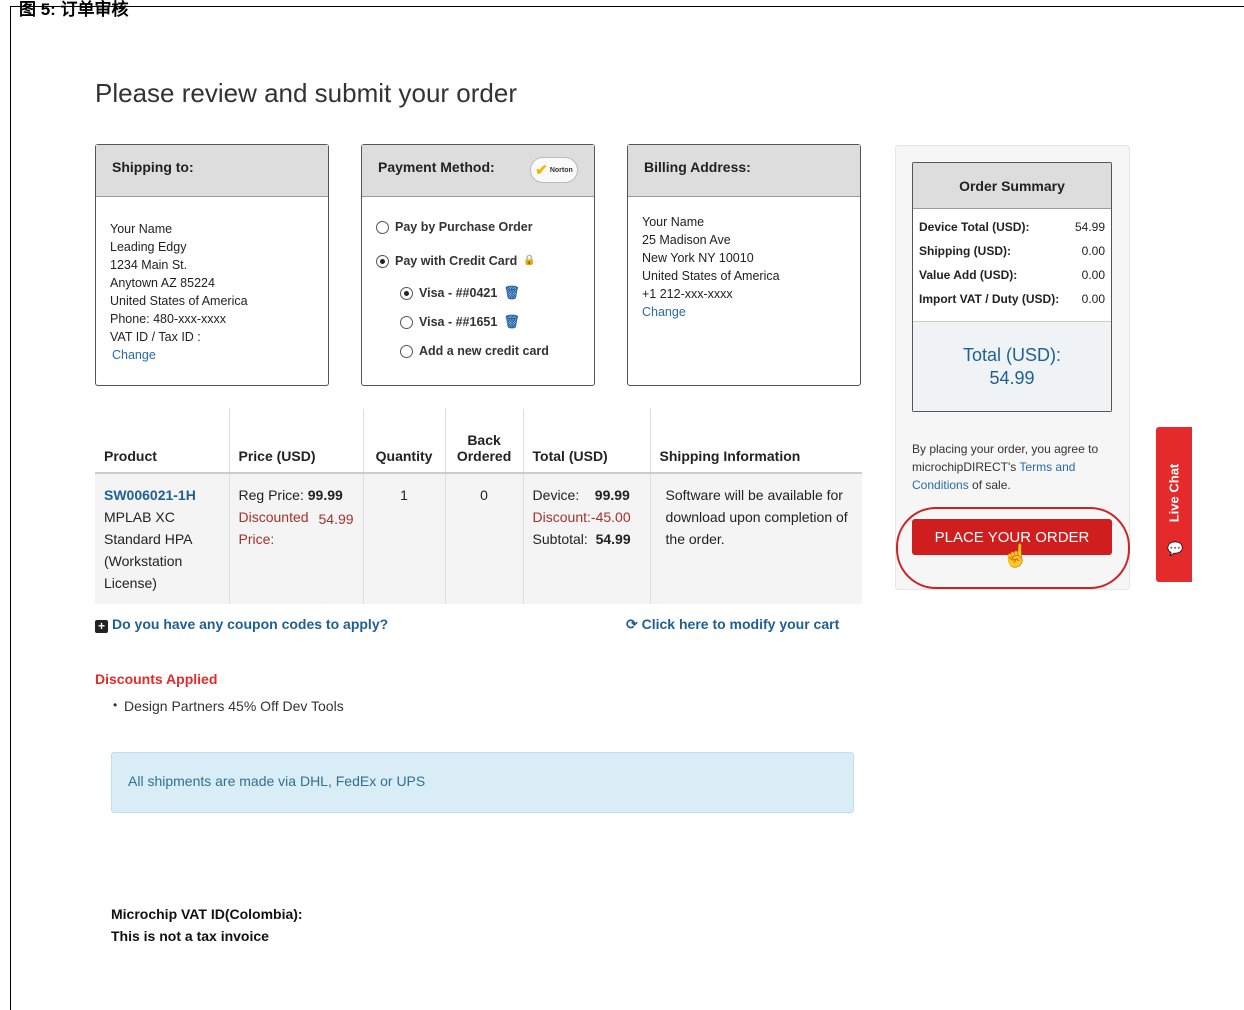  Describe the element at coordinates (974, 227) in the screenshot. I see `summary-label: Device Total (USD):` at that location.